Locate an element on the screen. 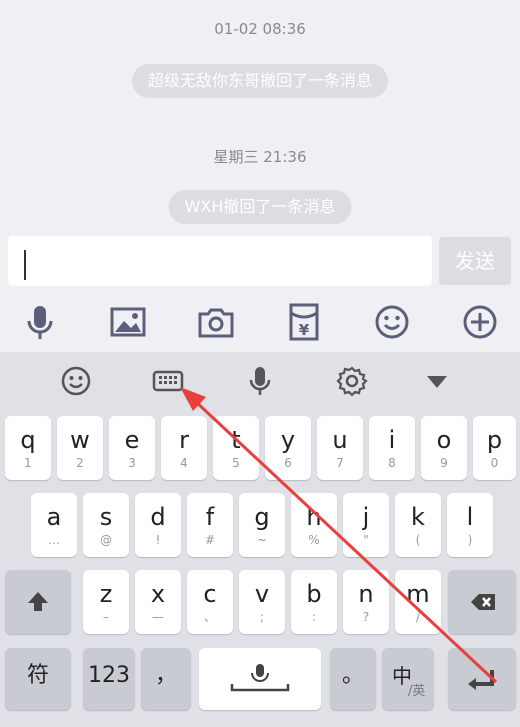 Image resolution: width=520 pixels, height=727 pixels. key-i: i8 is located at coordinates (392, 448).